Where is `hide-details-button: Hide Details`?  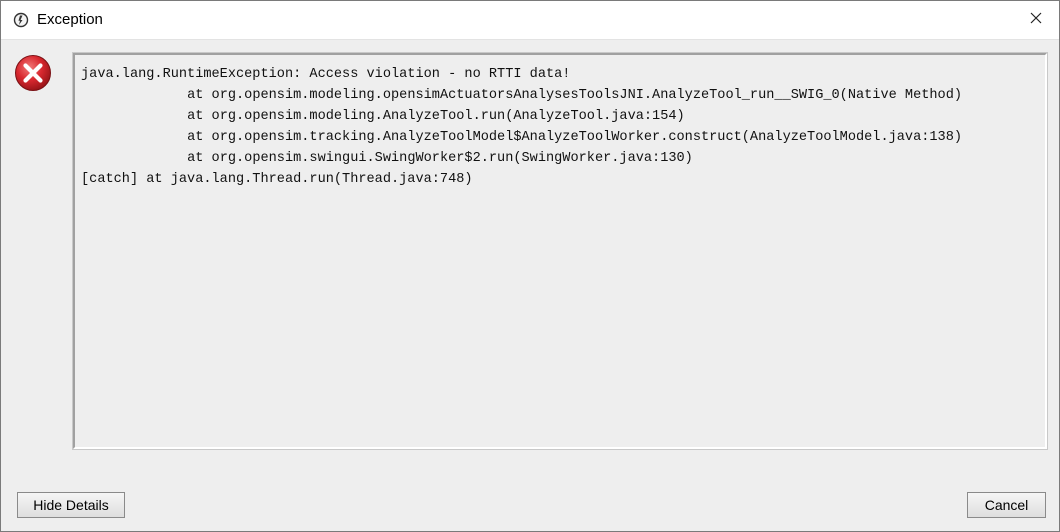
hide-details-button: Hide Details is located at coordinates (71, 505).